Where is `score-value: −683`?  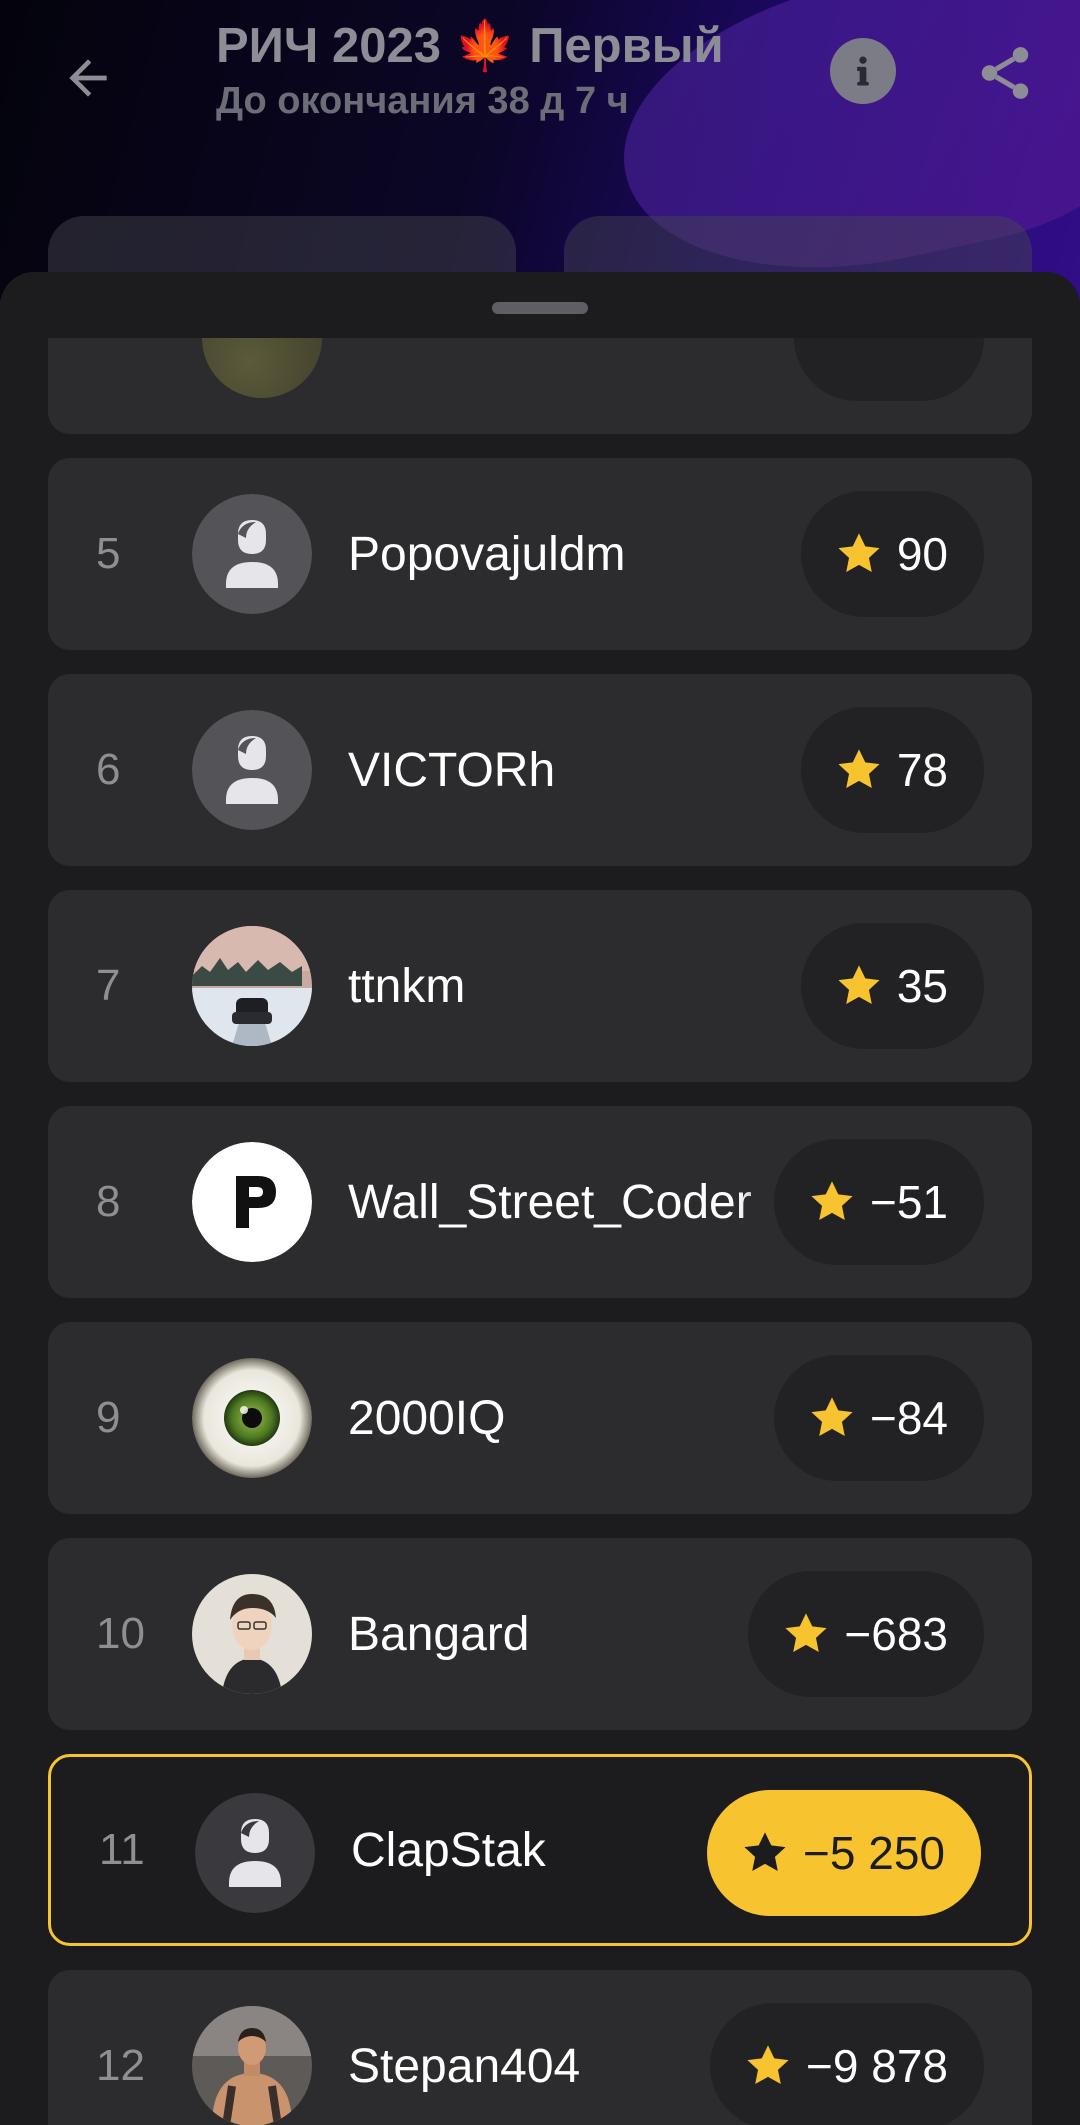
score-value: −683 is located at coordinates (896, 1634).